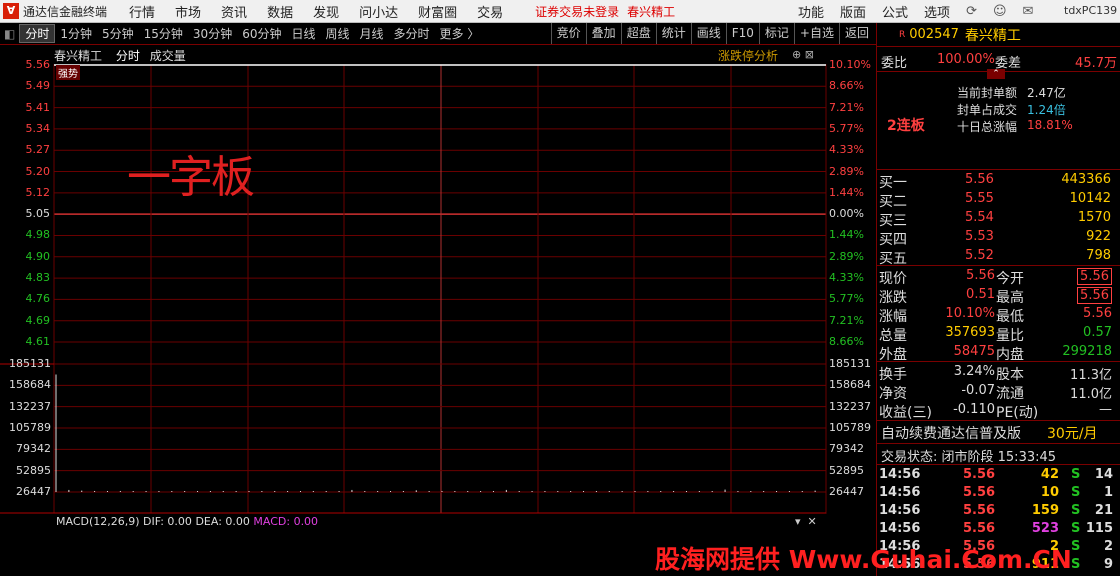 This screenshot has width=1120, height=576. Describe the element at coordinates (776, 33) in the screenshot. I see `tool-biaoji: 标记` at that location.